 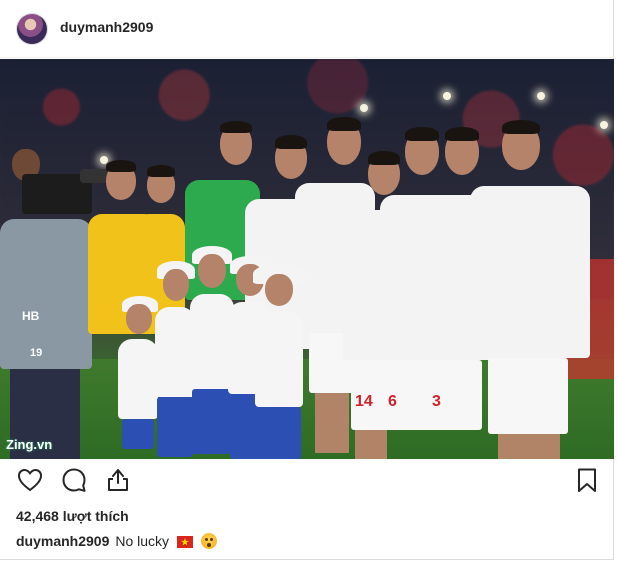 What do you see at coordinates (31, 316) in the screenshot?
I see `tv-text: HB` at bounding box center [31, 316].